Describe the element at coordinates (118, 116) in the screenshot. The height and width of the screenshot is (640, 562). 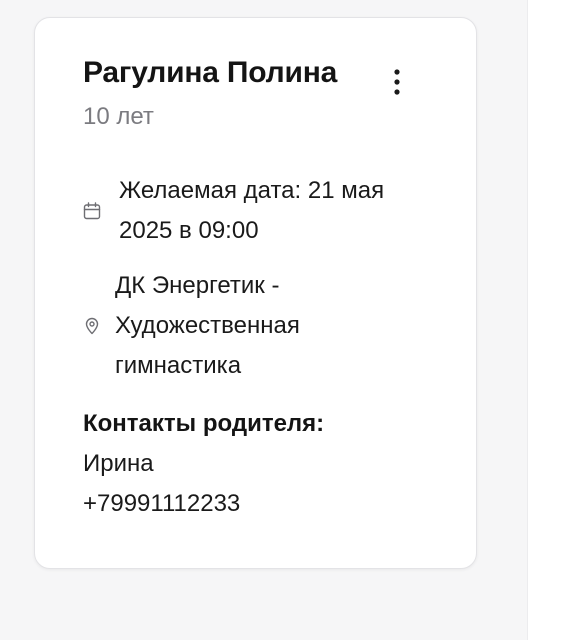
I see `child-age: 10 лет` at that location.